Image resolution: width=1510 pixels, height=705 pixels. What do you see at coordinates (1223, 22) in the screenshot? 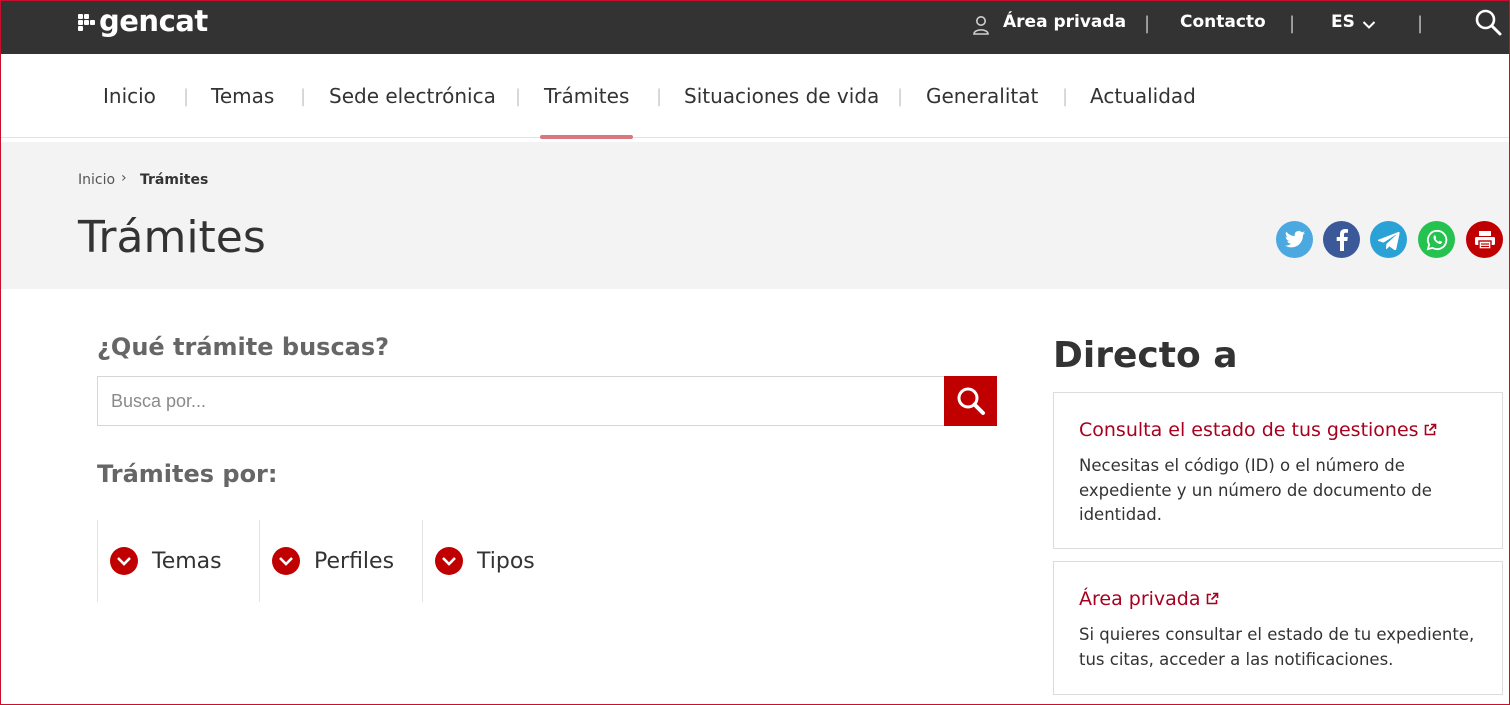
I see `contact-link: Contacto` at bounding box center [1223, 22].